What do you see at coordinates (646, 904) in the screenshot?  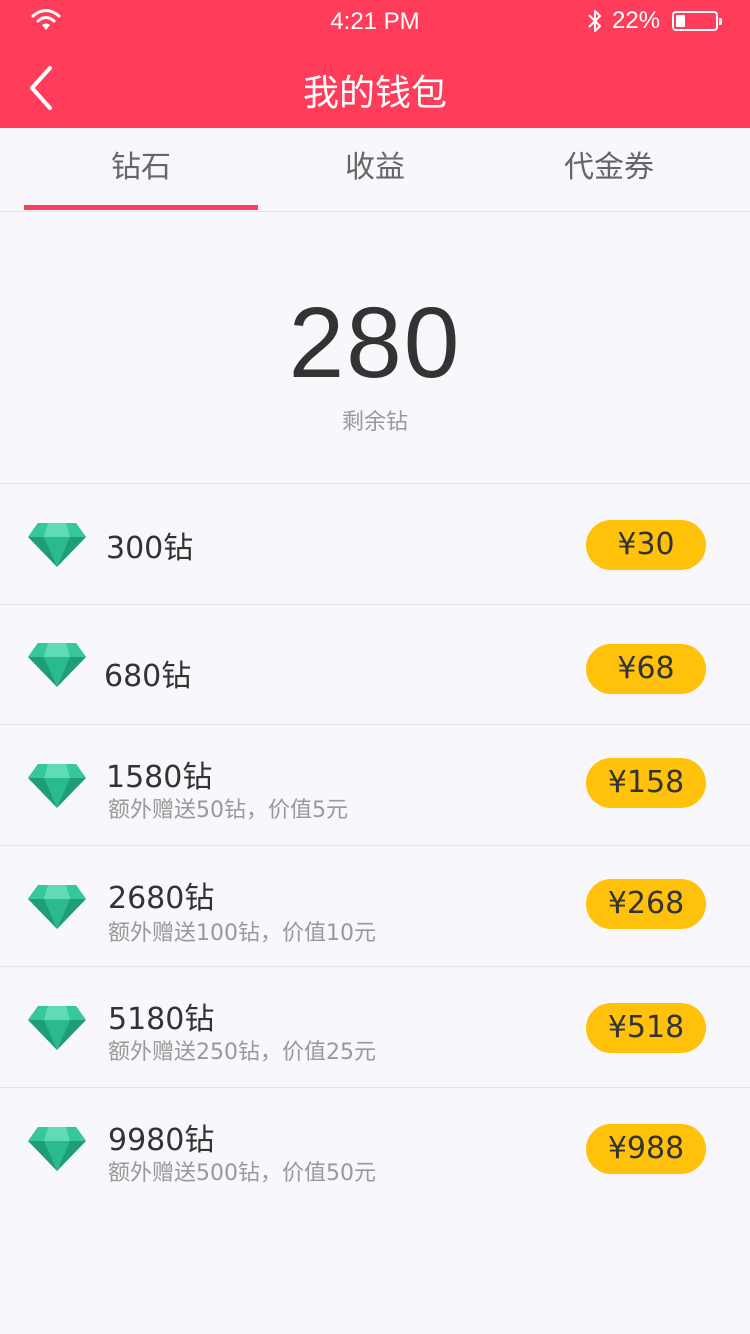 I see `price-button: ¥268` at bounding box center [646, 904].